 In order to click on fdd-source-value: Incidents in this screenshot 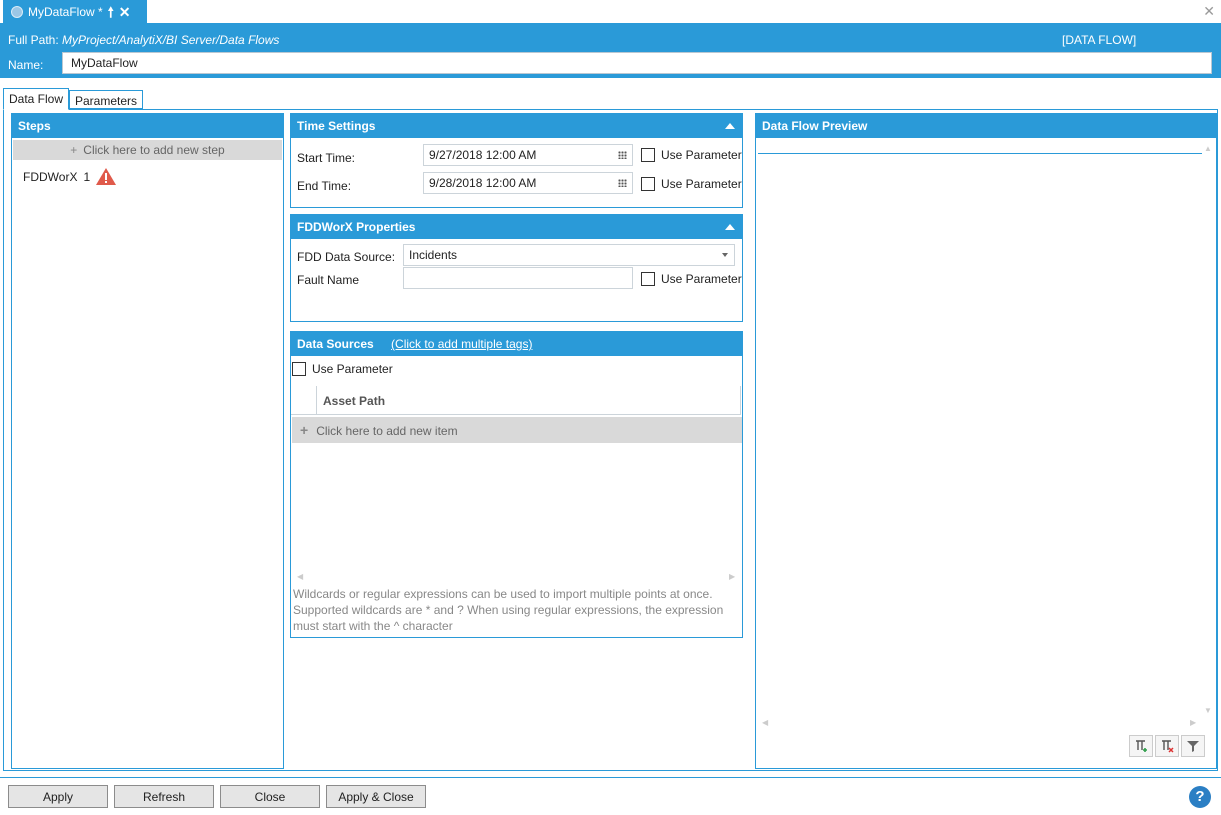, I will do `click(433, 255)`.